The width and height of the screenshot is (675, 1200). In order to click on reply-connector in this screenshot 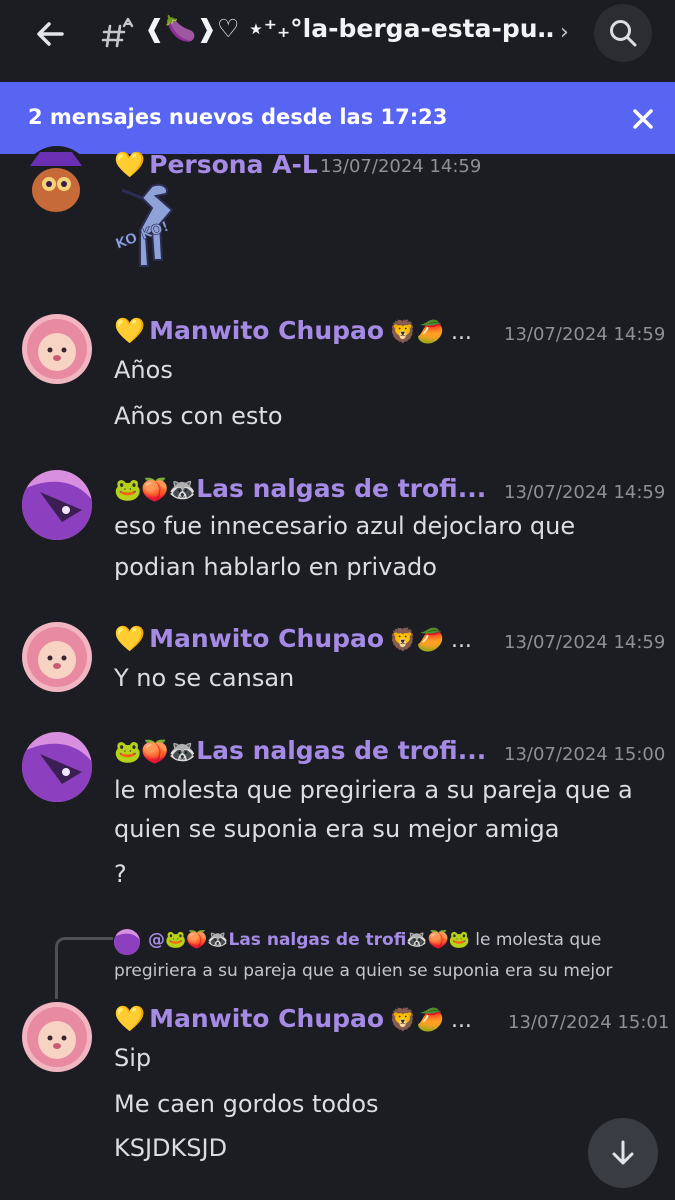, I will do `click(84, 968)`.